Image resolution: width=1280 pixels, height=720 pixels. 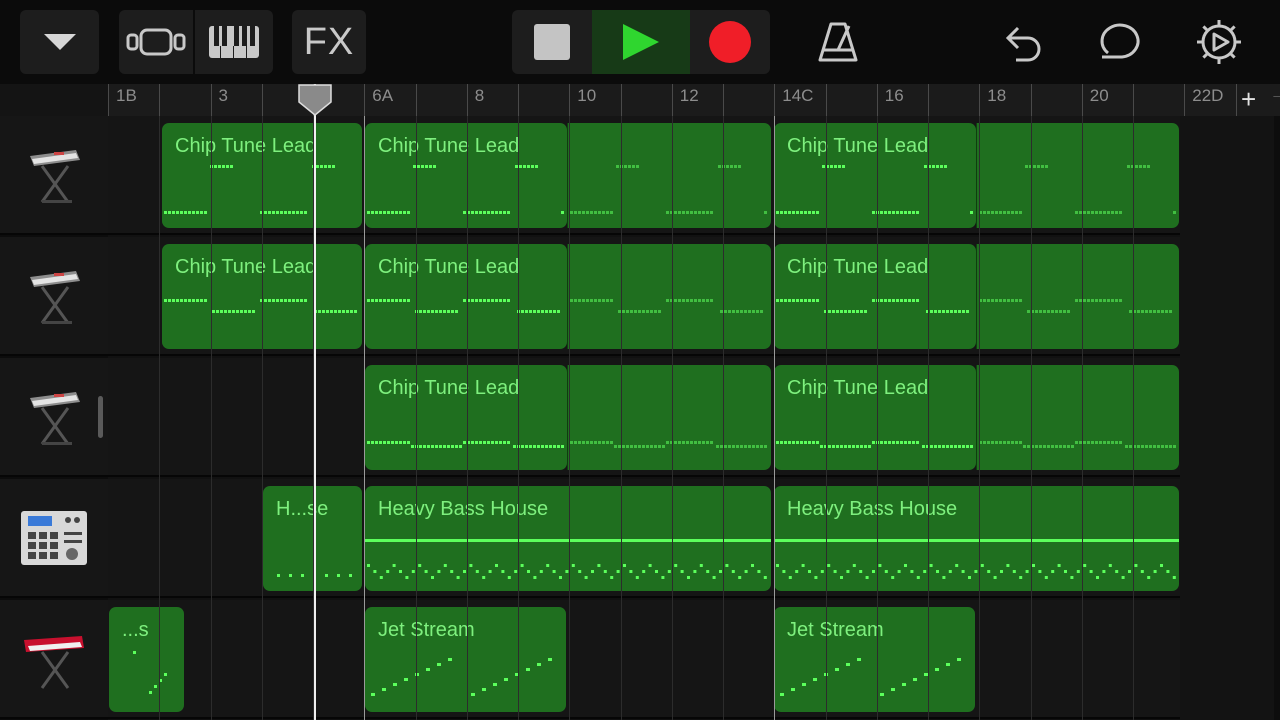 What do you see at coordinates (552, 42) in the screenshot?
I see `stop-button` at bounding box center [552, 42].